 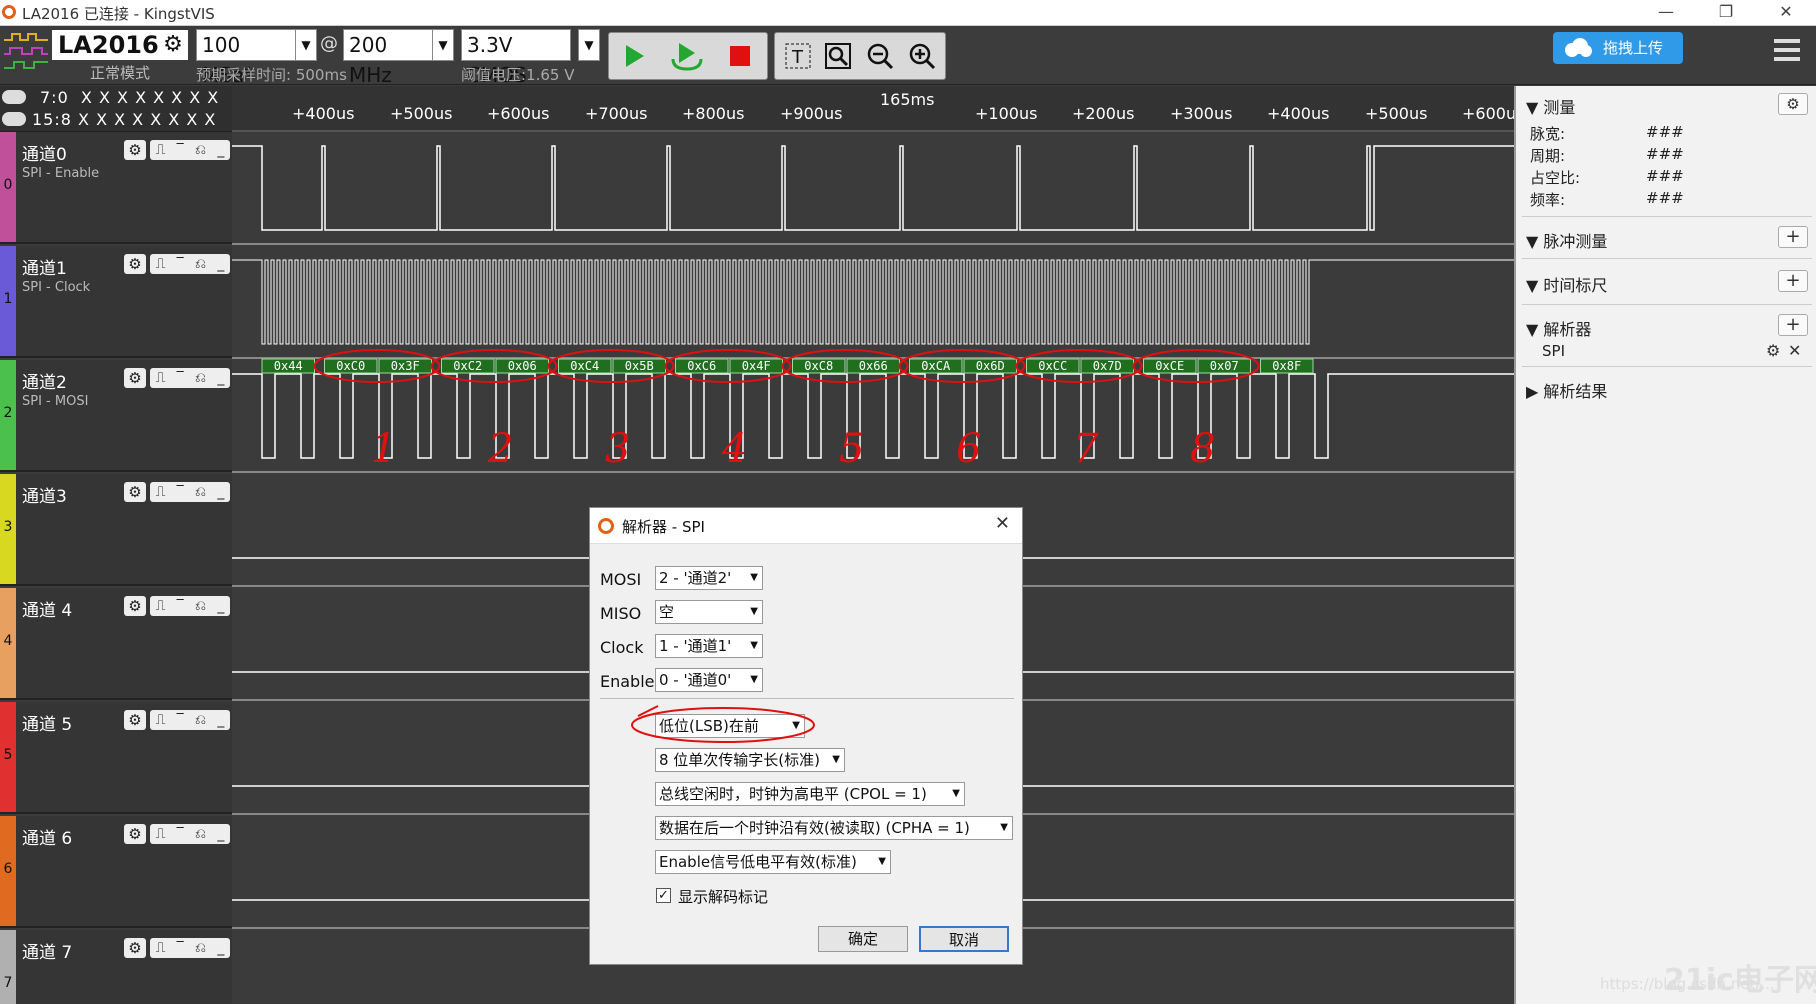 I want to click on analyzer-item-spi: SPI, so click(x=1553, y=351).